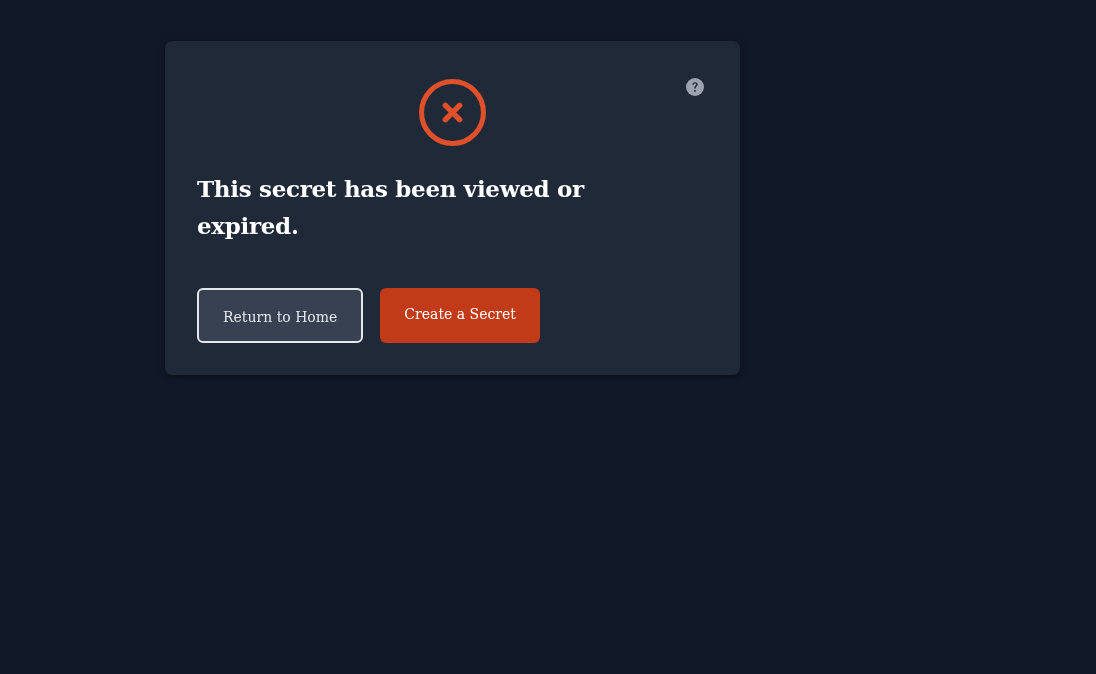  I want to click on return-home-button: Return to Home, so click(280, 315).